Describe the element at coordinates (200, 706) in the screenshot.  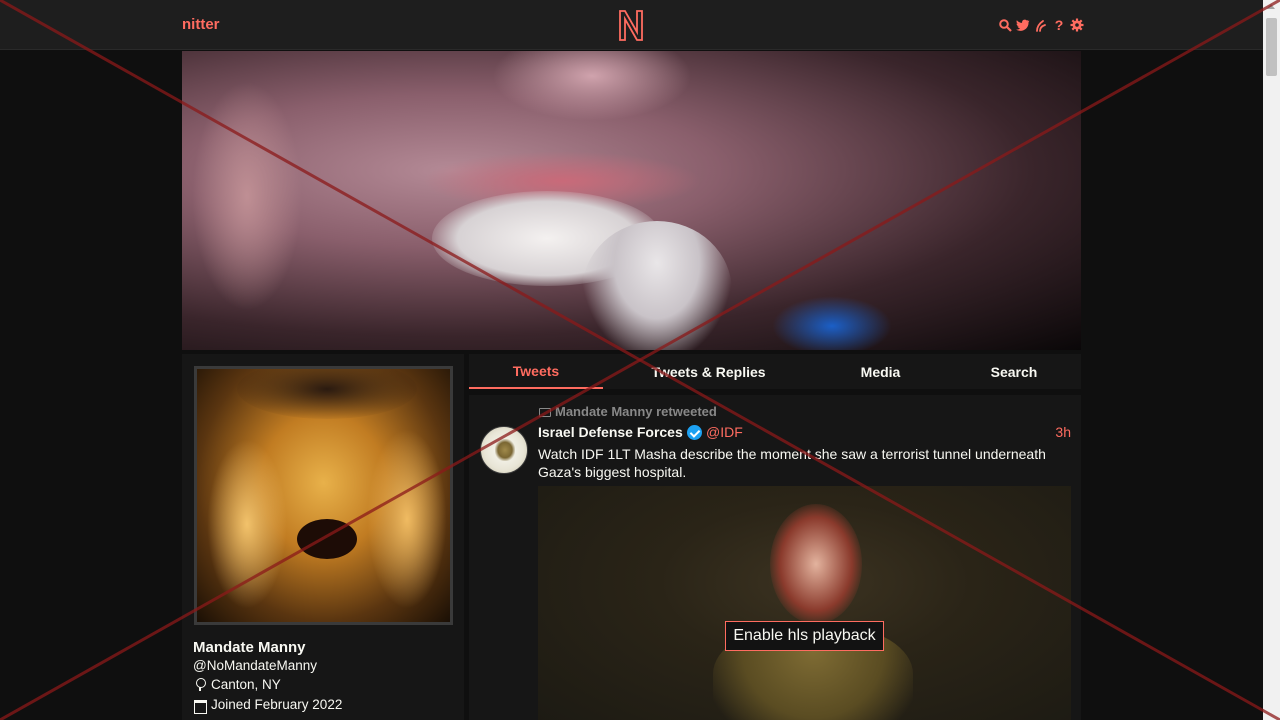
I see `calendar-icon` at that location.